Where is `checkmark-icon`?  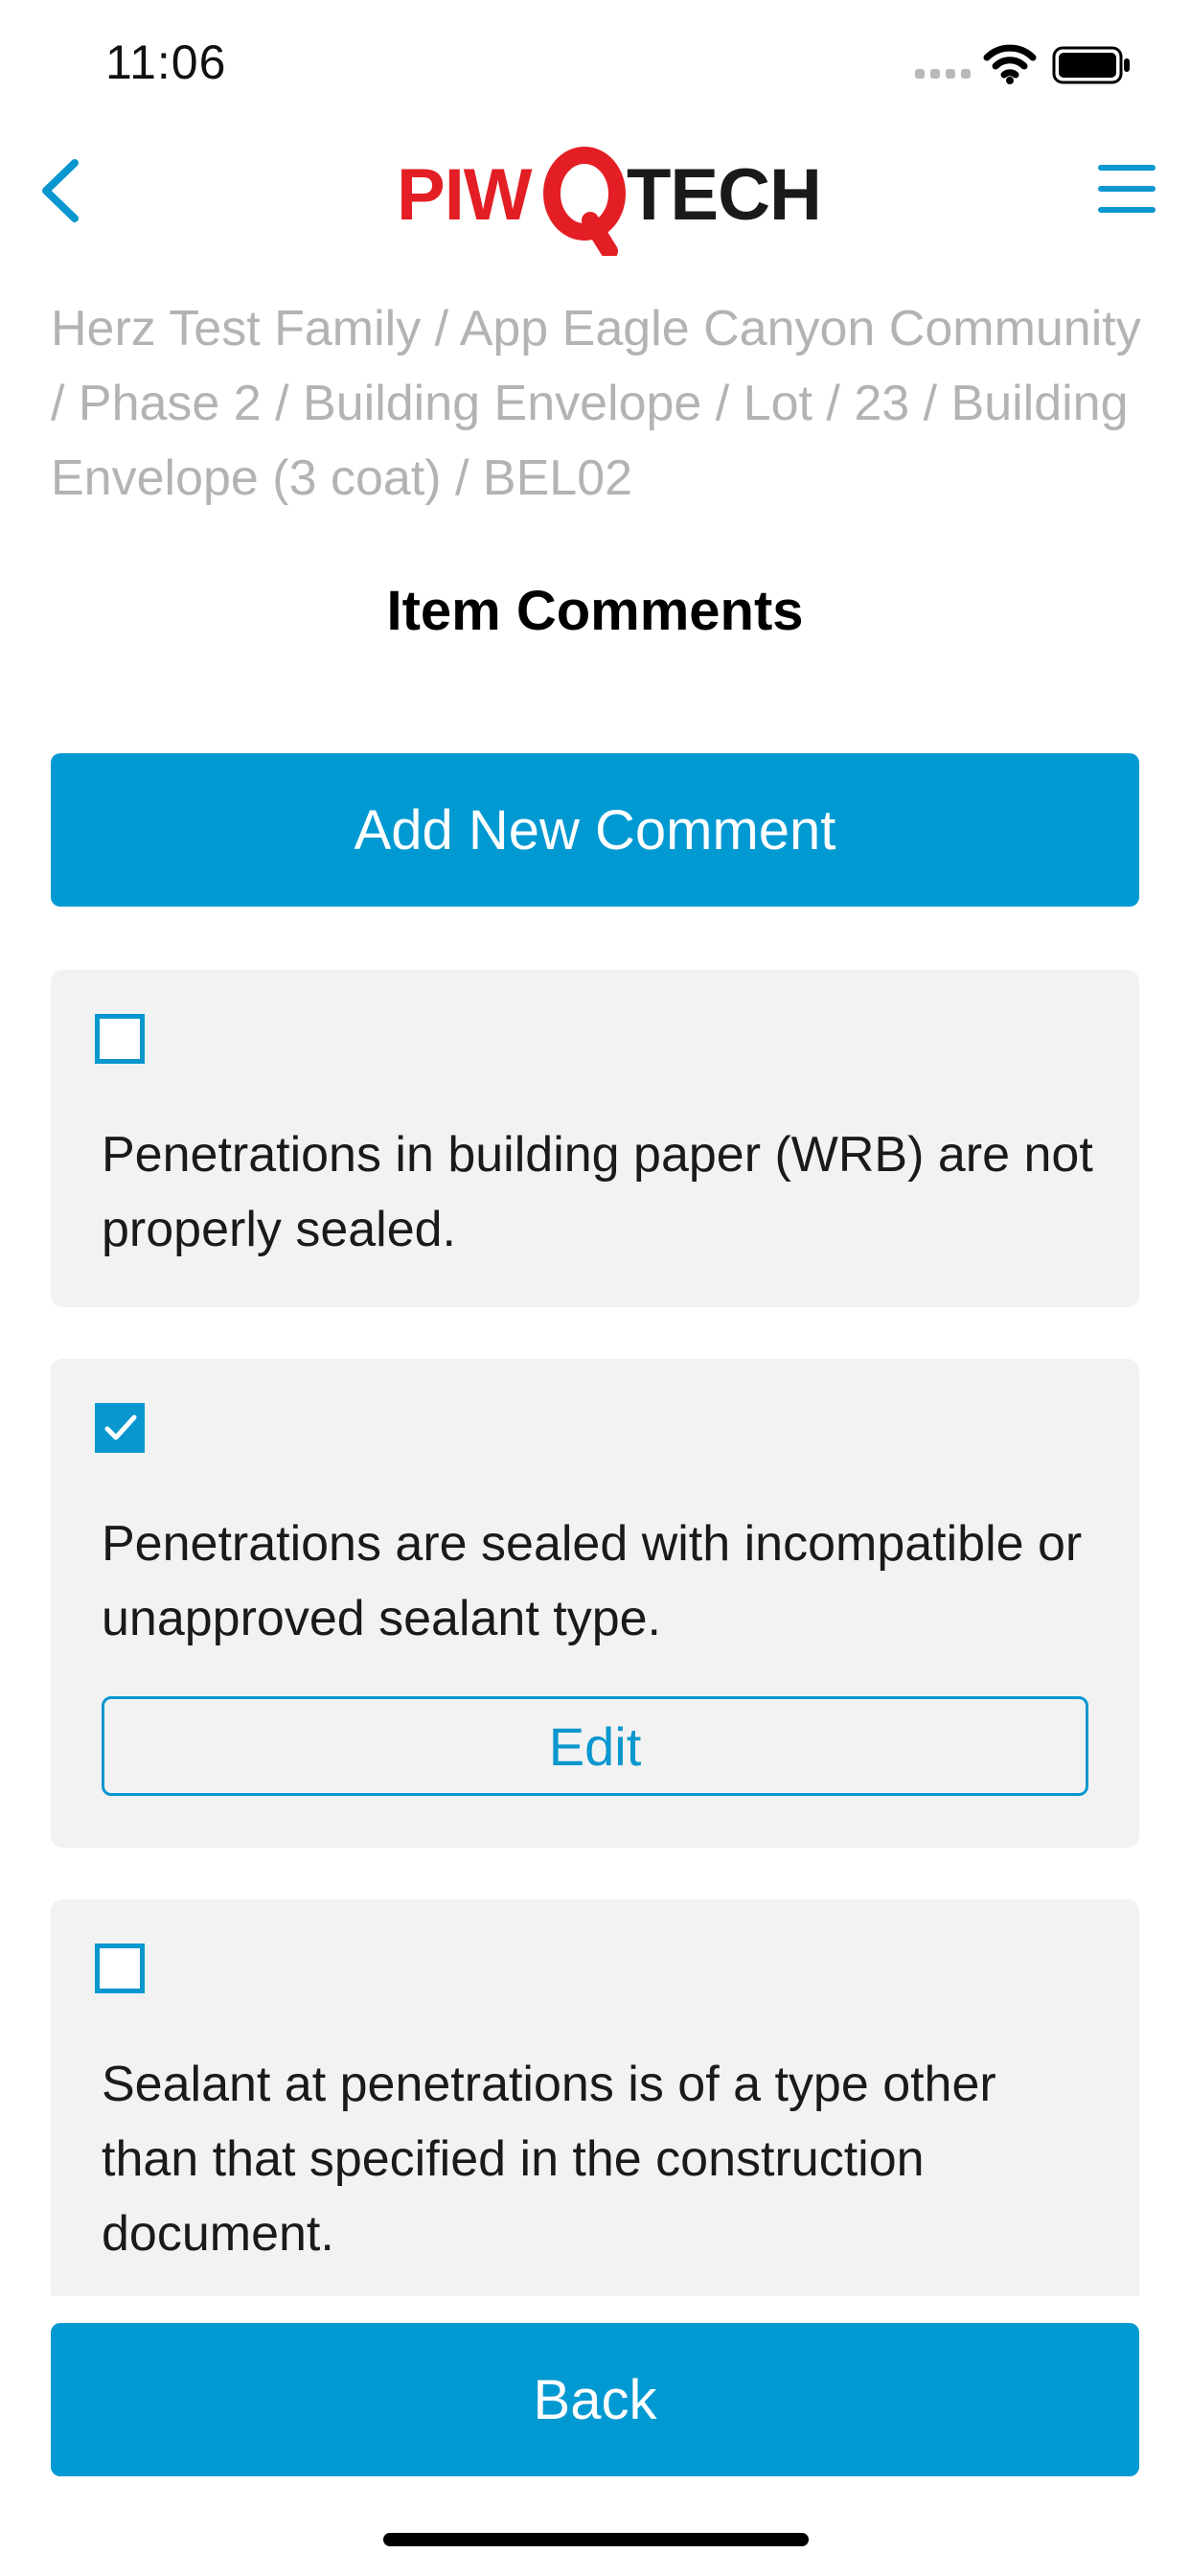
checkmark-icon is located at coordinates (121, 1427).